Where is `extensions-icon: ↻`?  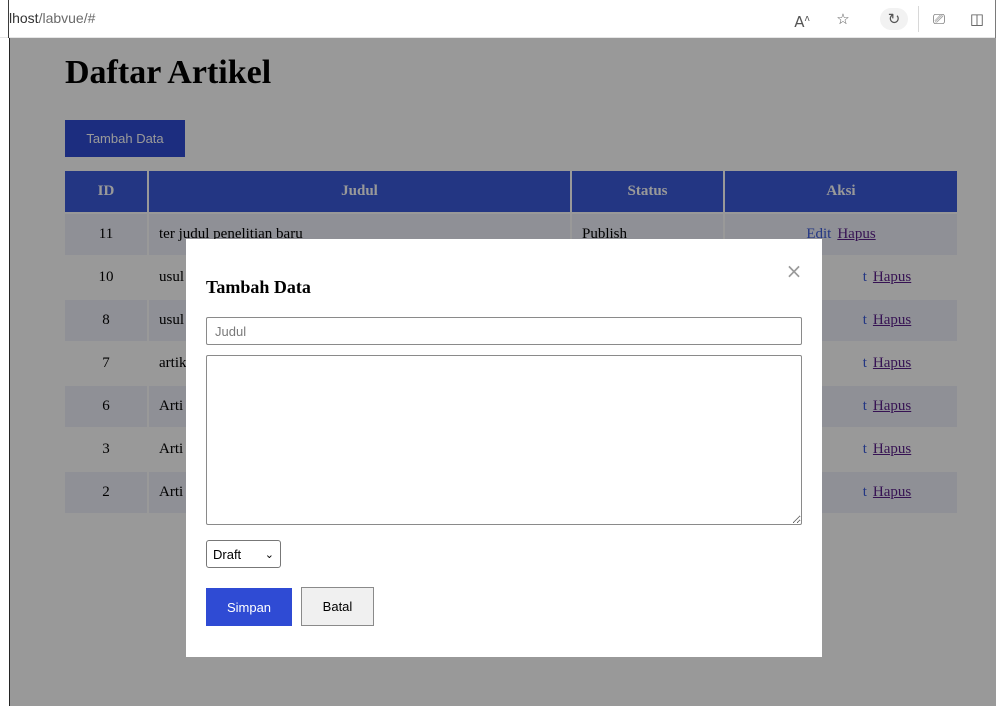 extensions-icon: ↻ is located at coordinates (894, 19).